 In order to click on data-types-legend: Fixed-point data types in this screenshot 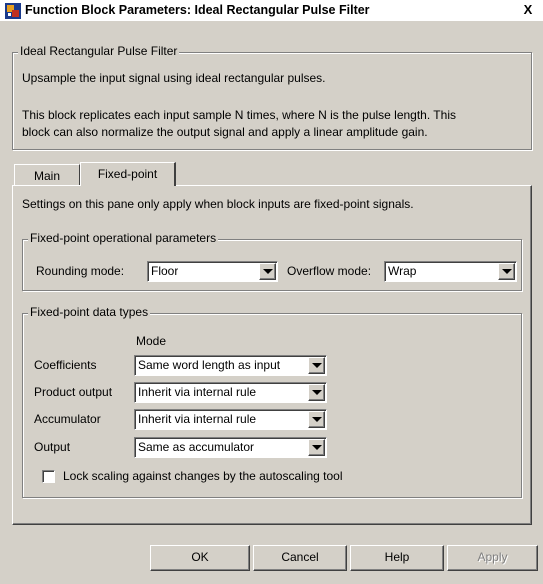, I will do `click(89, 312)`.